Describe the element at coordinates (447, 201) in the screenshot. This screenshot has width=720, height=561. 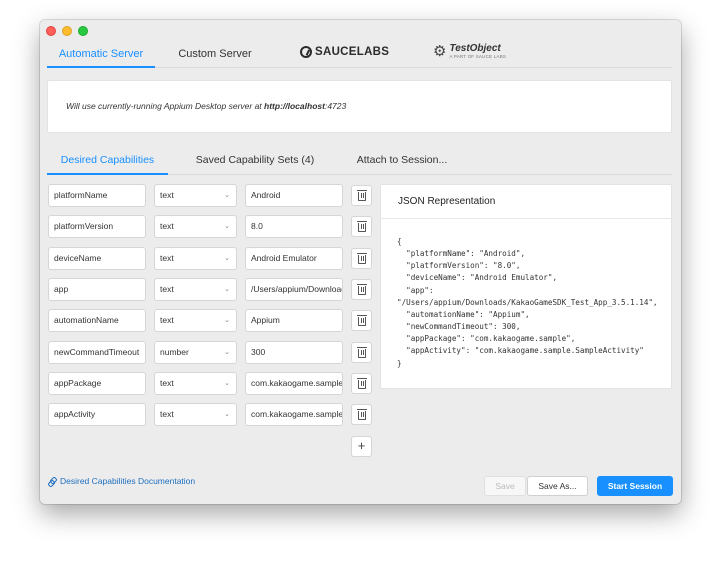
I see `json-panel-title: JSON Representation` at that location.